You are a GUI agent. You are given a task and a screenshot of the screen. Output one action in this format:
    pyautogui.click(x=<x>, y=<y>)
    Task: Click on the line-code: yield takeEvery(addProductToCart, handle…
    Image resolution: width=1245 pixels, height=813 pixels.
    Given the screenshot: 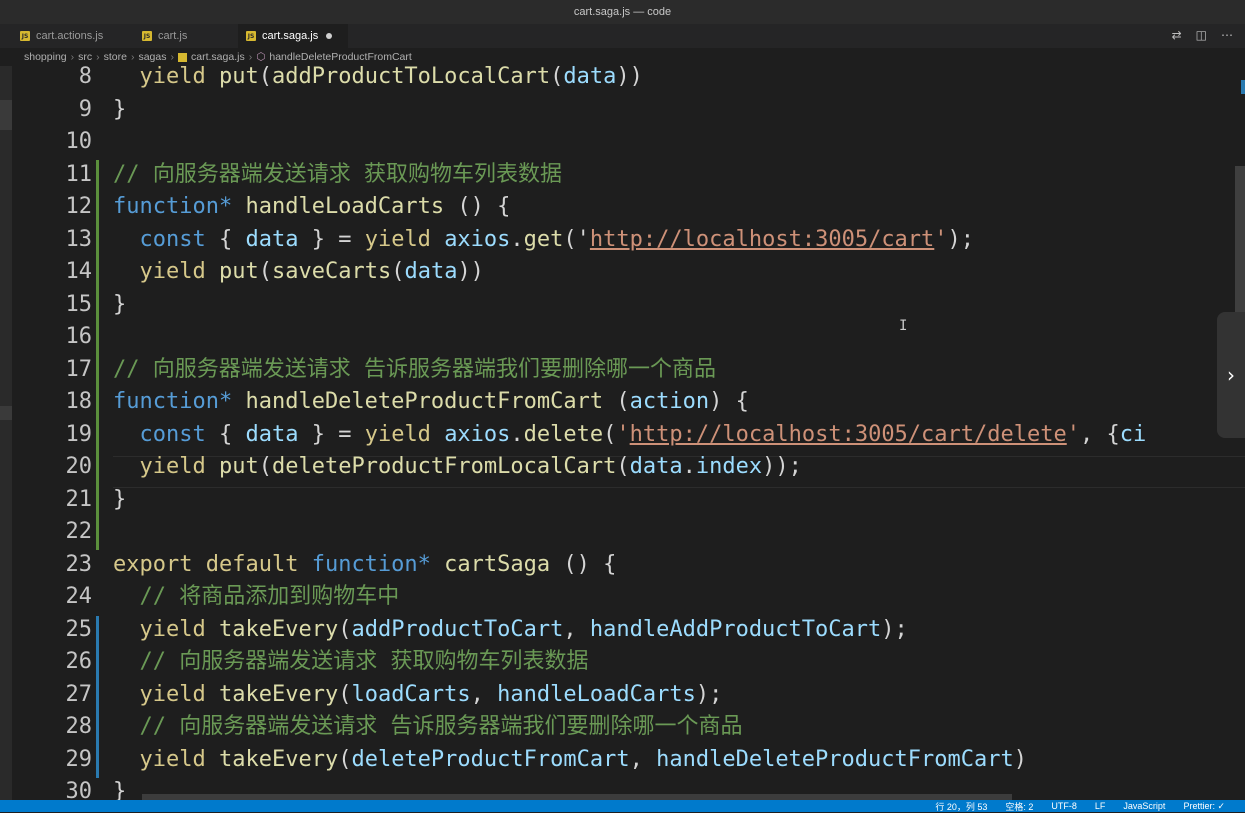 What is the action you would take?
    pyautogui.click(x=510, y=630)
    